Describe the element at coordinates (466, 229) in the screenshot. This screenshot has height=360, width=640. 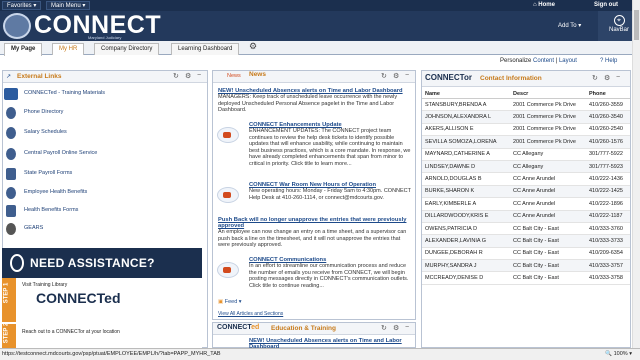
I see `name-cell: OWENS,PATRICIA D` at that location.